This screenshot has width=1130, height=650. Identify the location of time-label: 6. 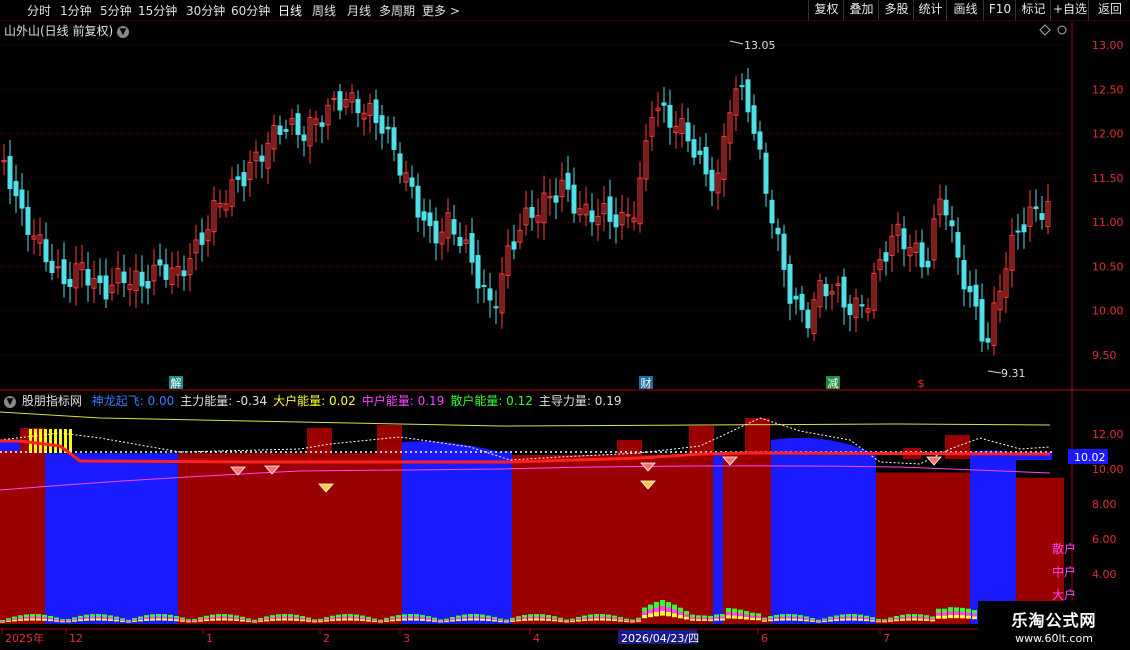
(764, 638).